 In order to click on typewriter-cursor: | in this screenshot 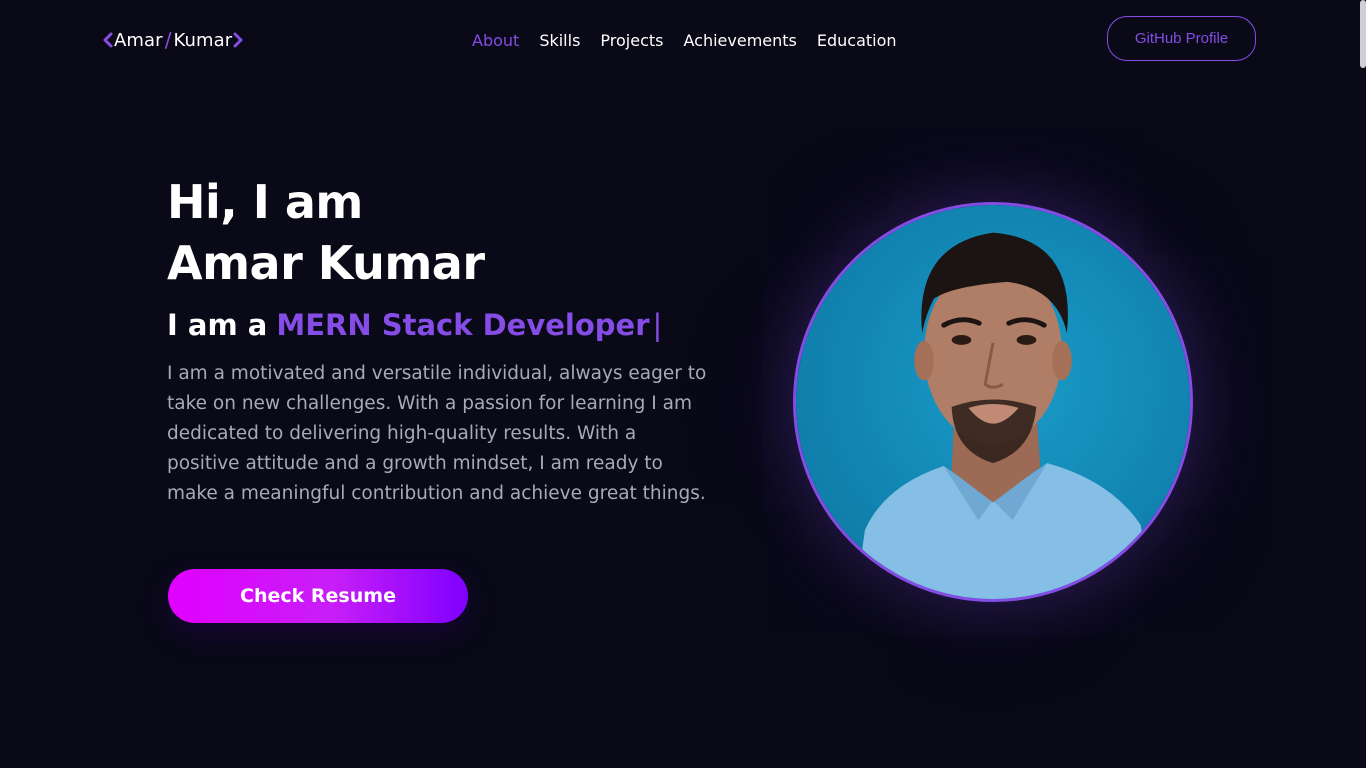, I will do `click(657, 325)`.